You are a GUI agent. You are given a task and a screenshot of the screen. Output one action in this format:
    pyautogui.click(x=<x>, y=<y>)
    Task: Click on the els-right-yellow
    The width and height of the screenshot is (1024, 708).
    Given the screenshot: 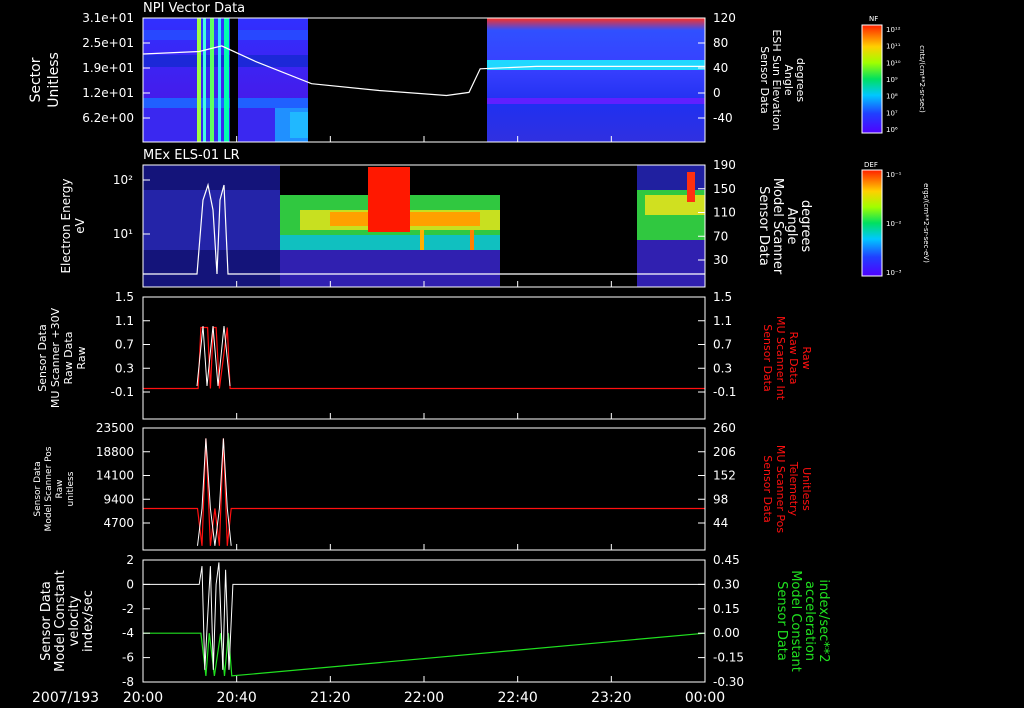 What is the action you would take?
    pyautogui.click(x=675, y=205)
    